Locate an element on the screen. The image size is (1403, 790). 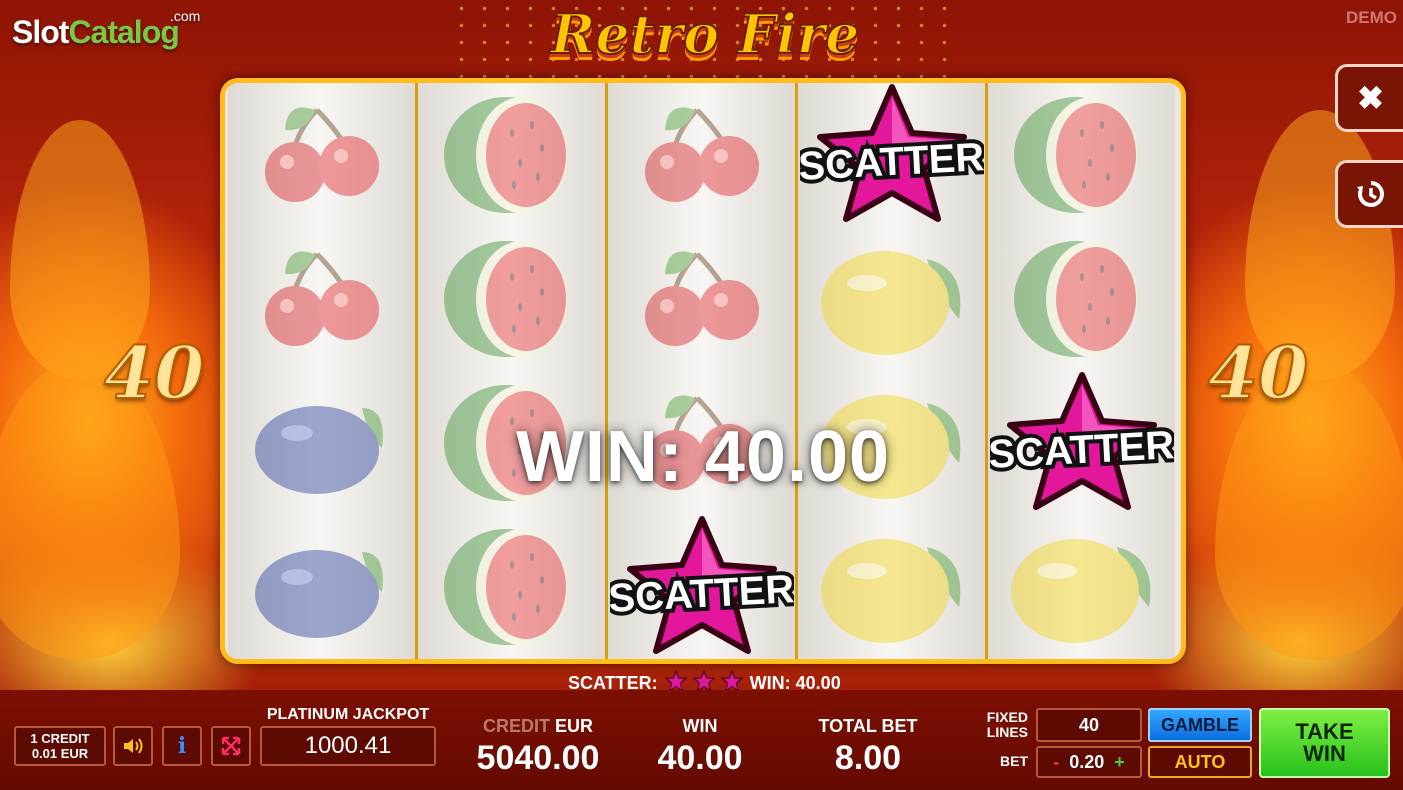
take-win-button: TAKE WIN is located at coordinates (1324, 743).